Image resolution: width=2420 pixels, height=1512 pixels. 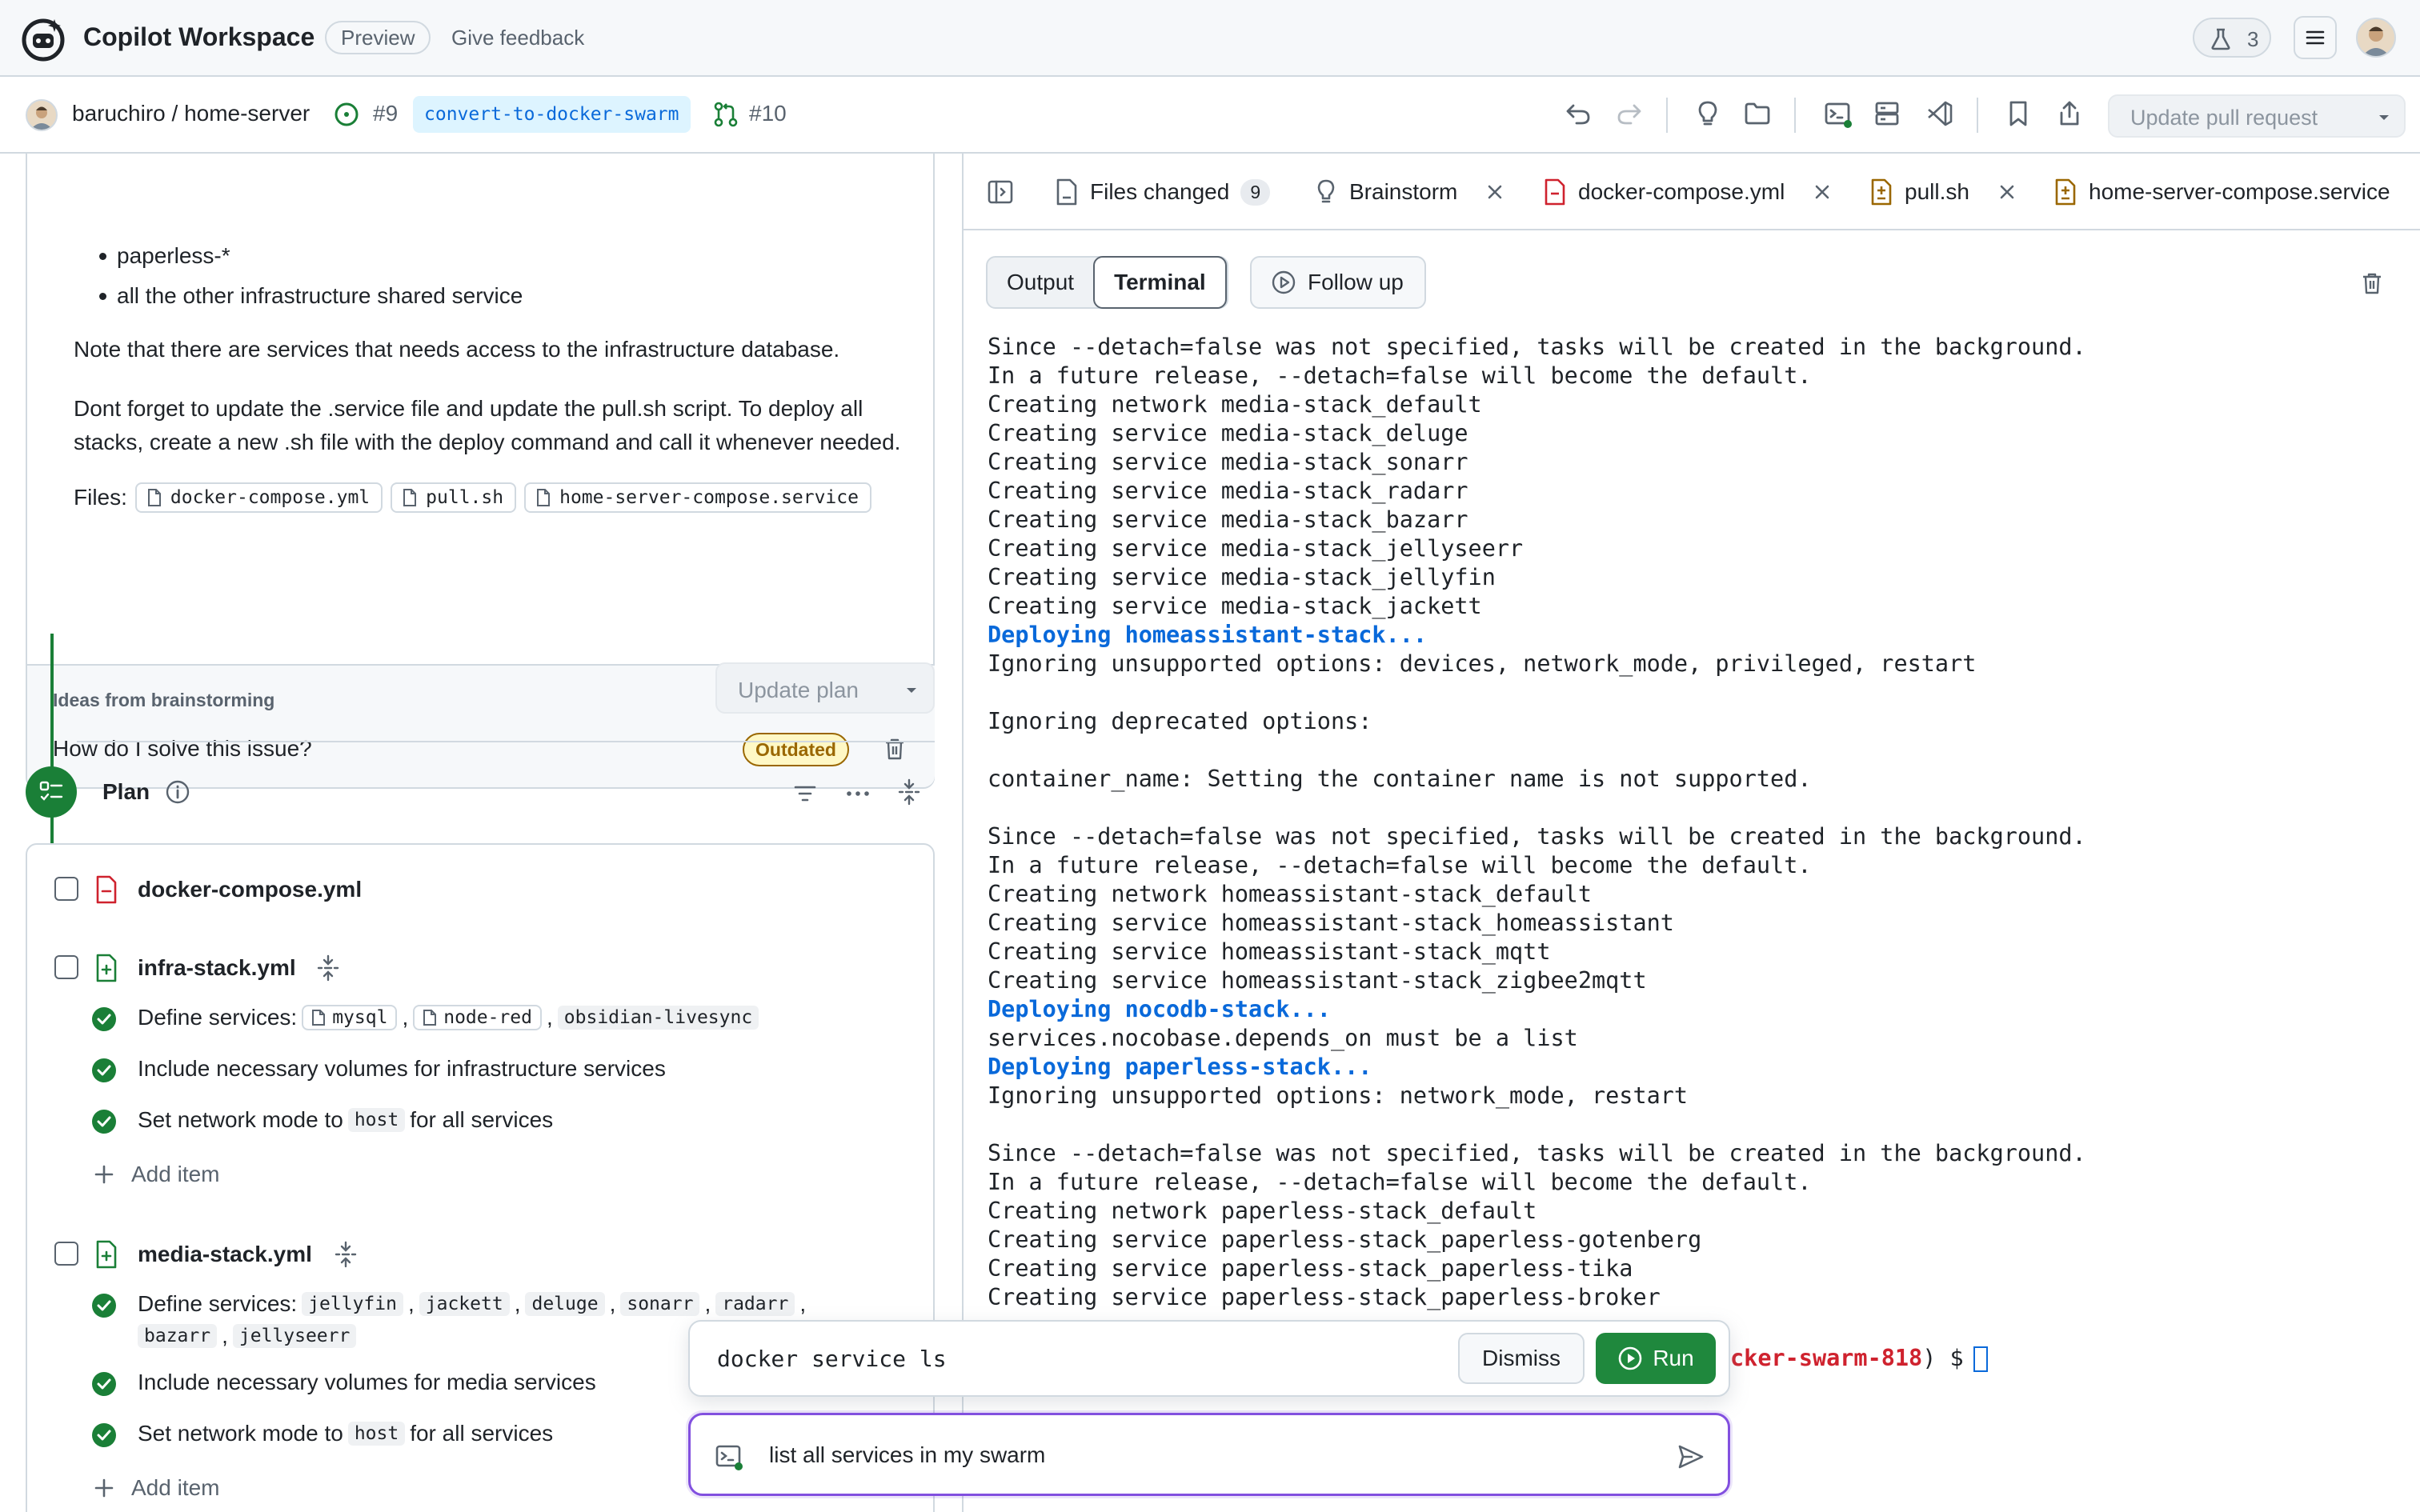 I want to click on file-chip-docker-compose: docker-compose.yml, so click(x=258, y=497).